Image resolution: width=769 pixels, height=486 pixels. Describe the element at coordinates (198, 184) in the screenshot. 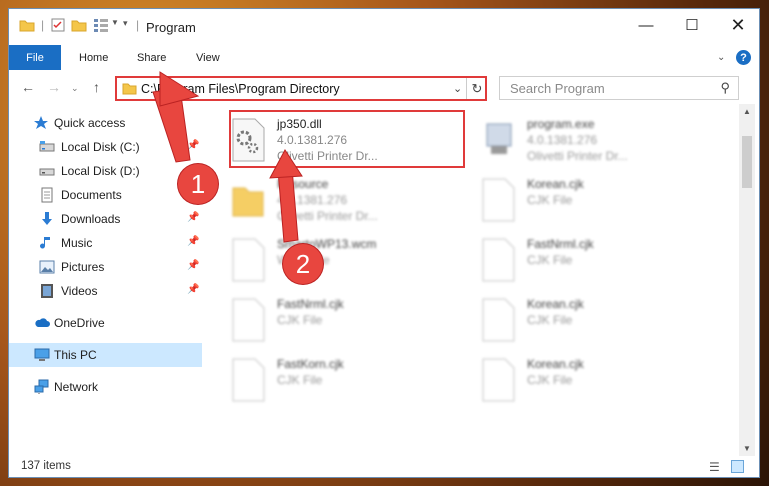

I see `step-badge-1: 1` at that location.